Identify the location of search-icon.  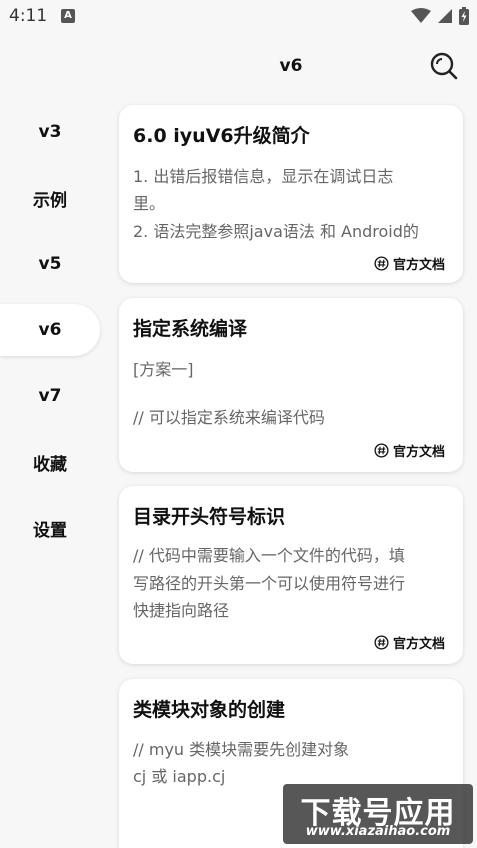
(444, 66).